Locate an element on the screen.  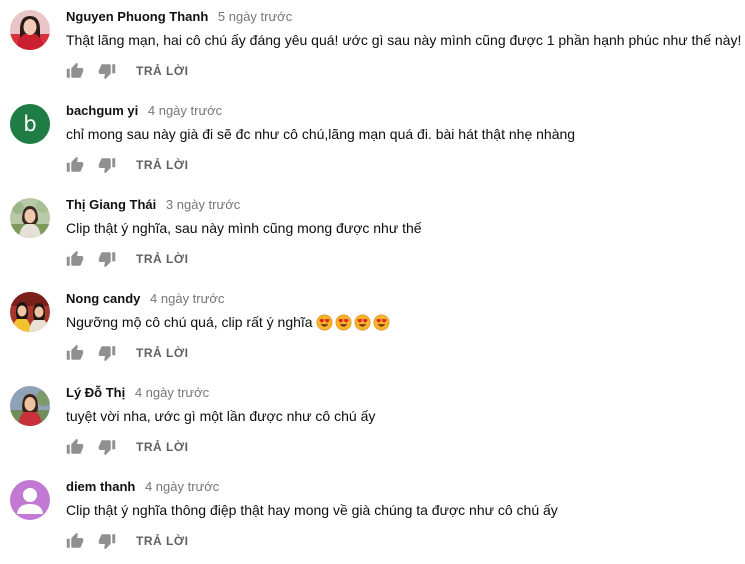
avatar-letter: b is located at coordinates (30, 124).